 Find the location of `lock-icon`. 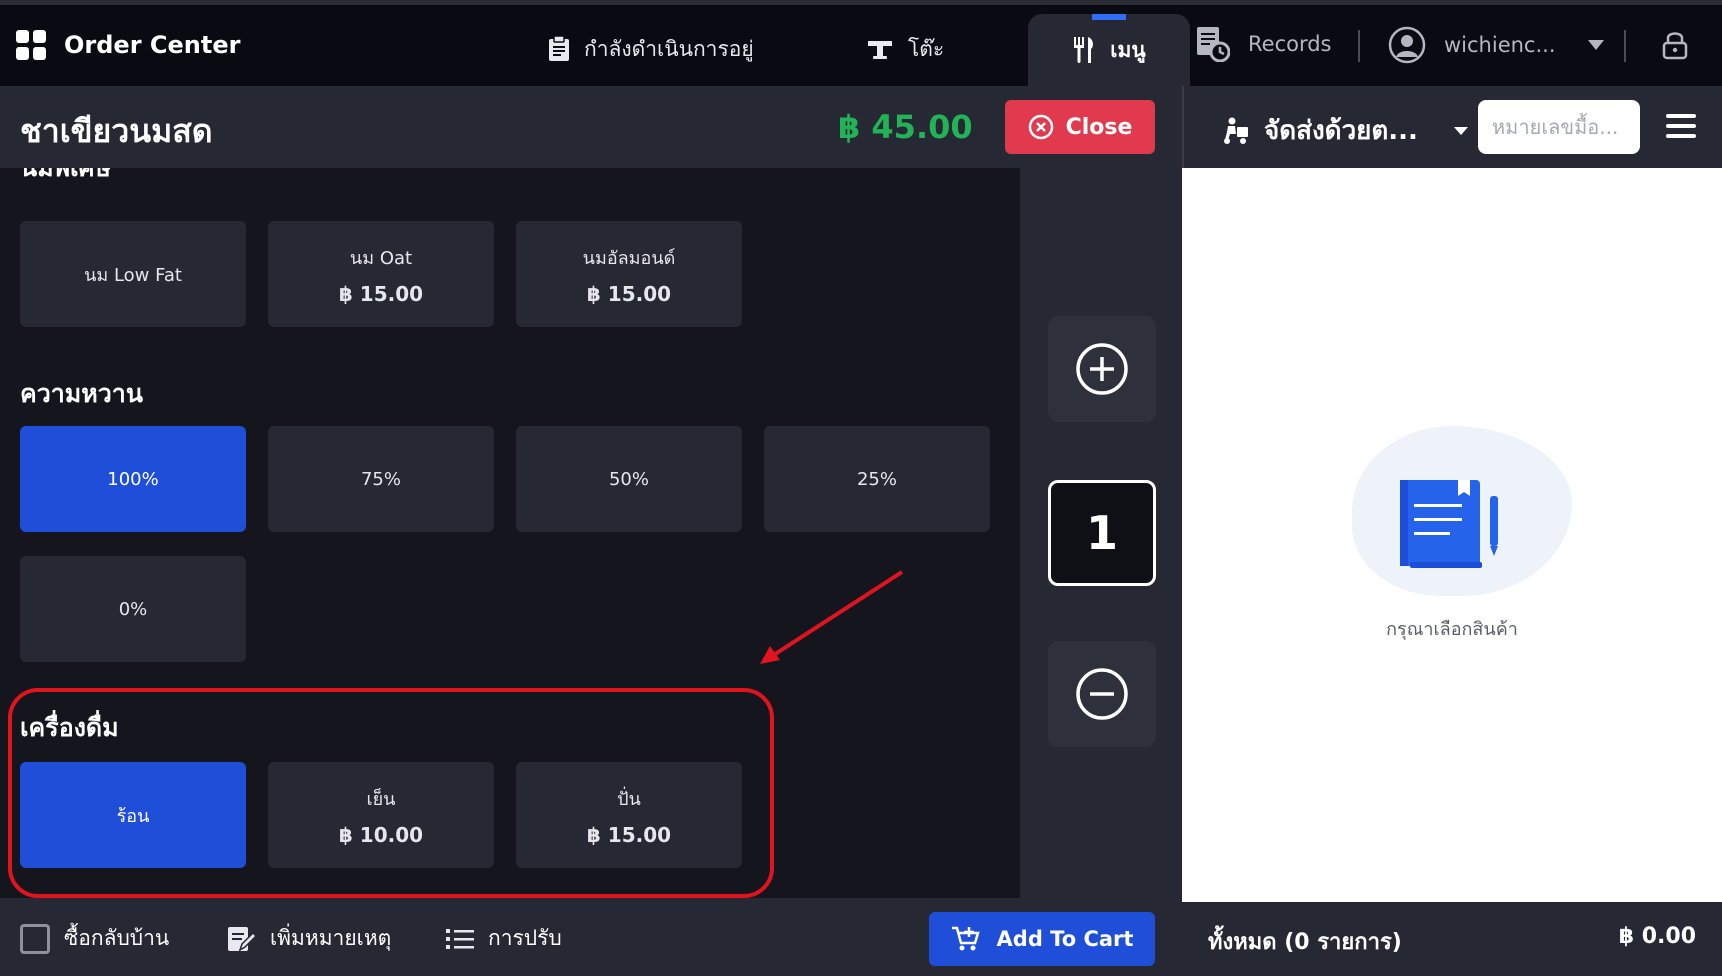

lock-icon is located at coordinates (1675, 47).